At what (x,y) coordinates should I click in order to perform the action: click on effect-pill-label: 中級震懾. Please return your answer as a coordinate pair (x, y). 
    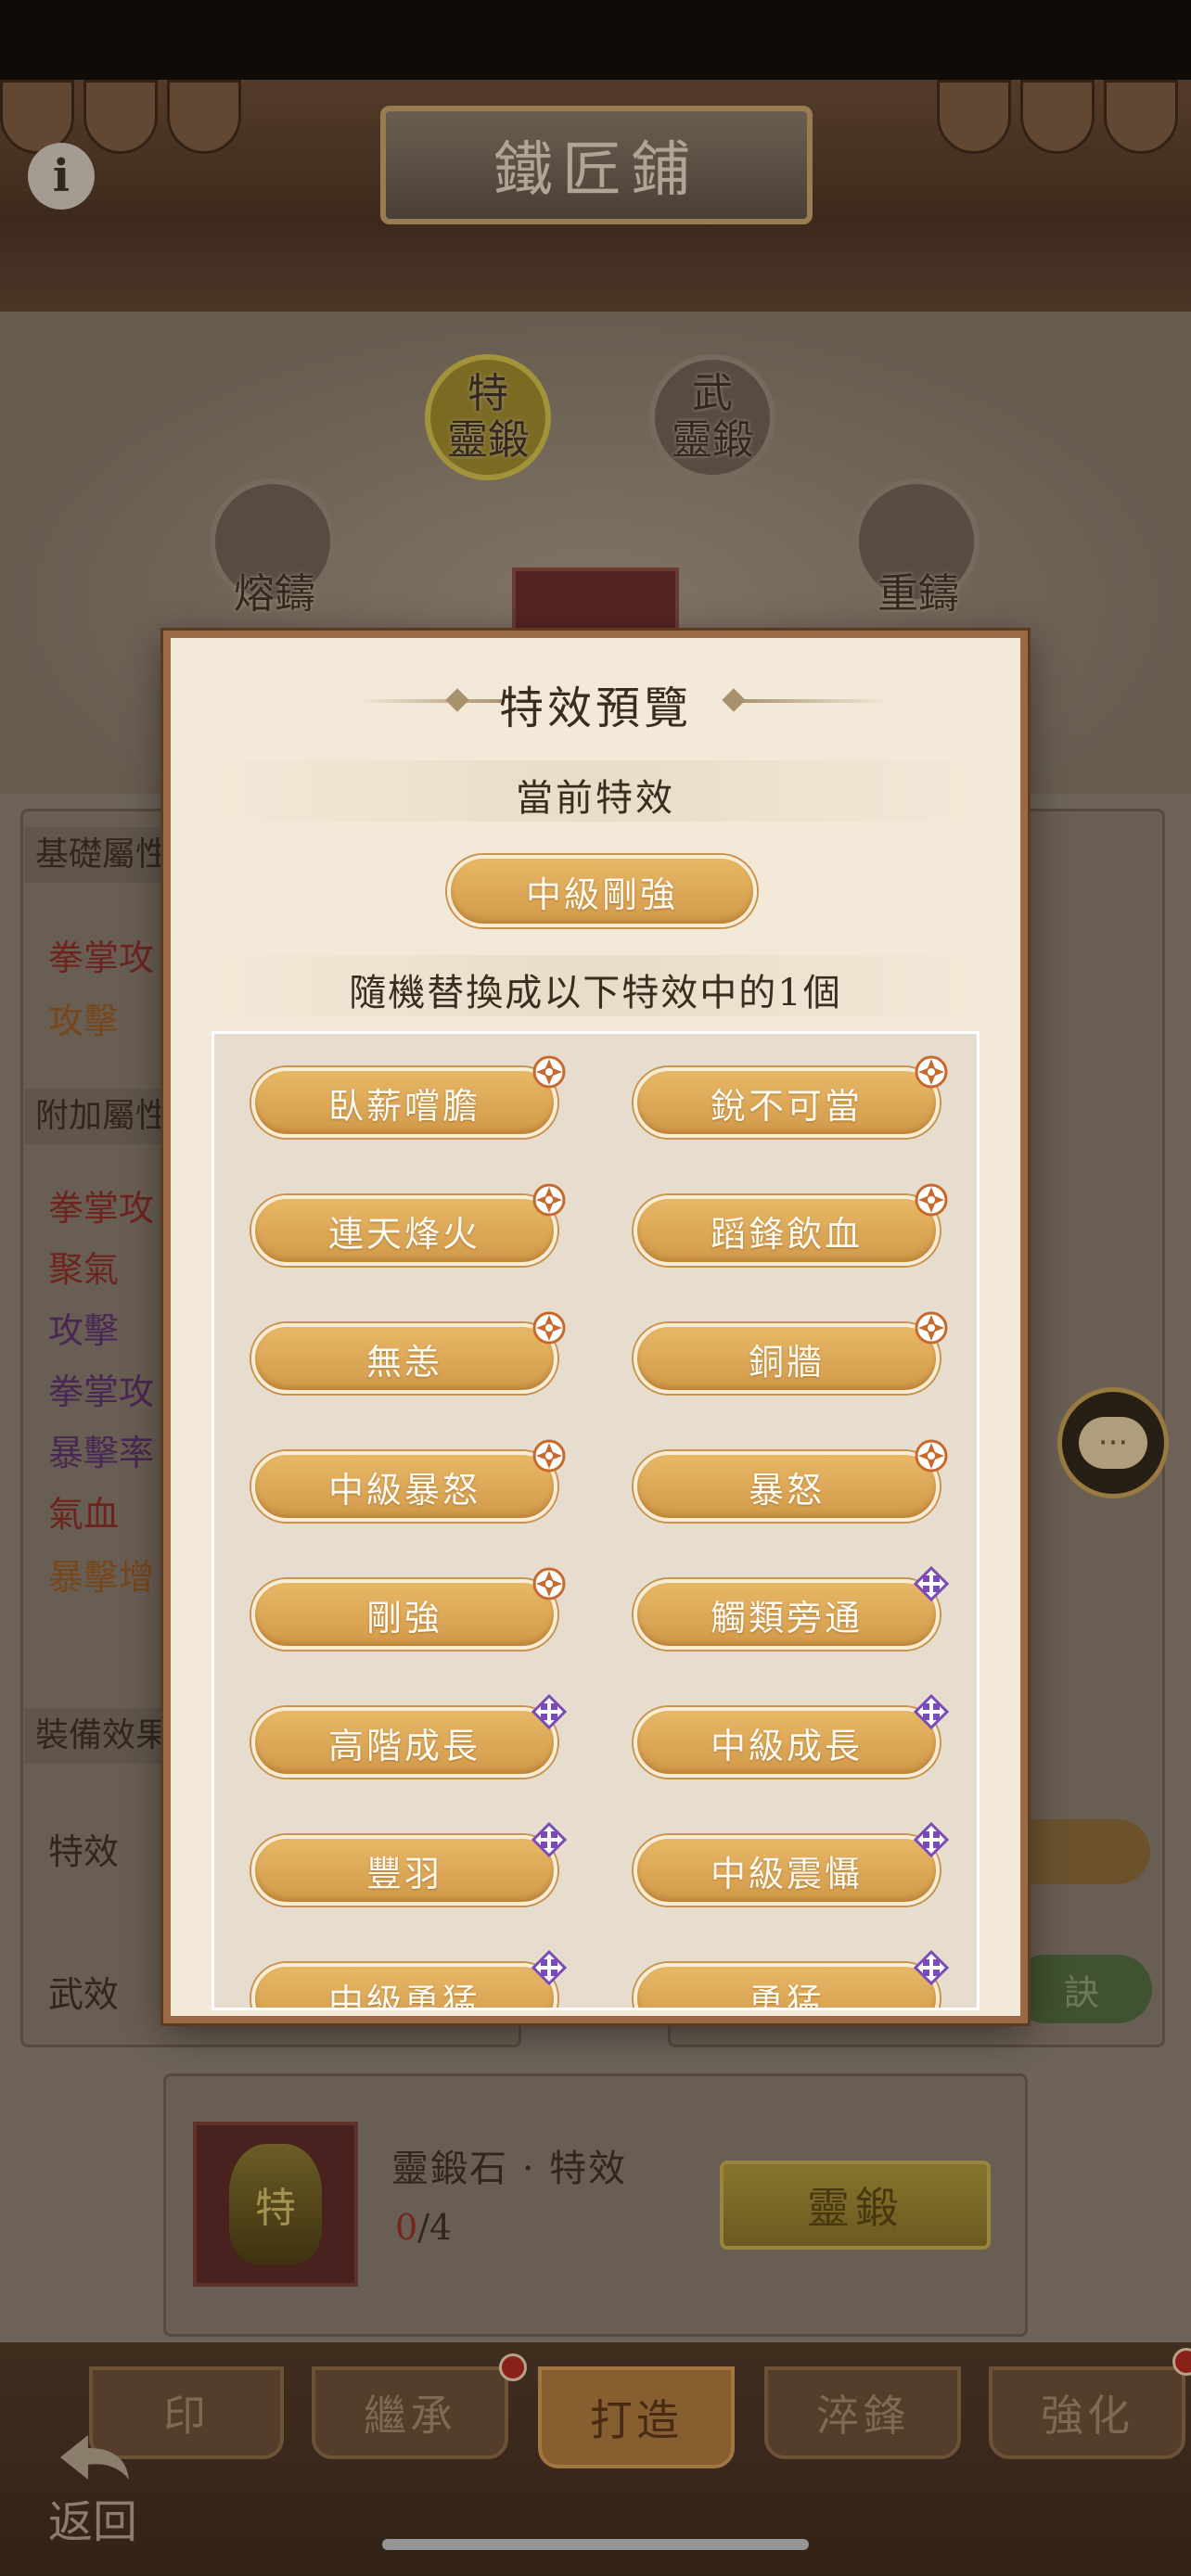
    Looking at the image, I should click on (787, 1870).